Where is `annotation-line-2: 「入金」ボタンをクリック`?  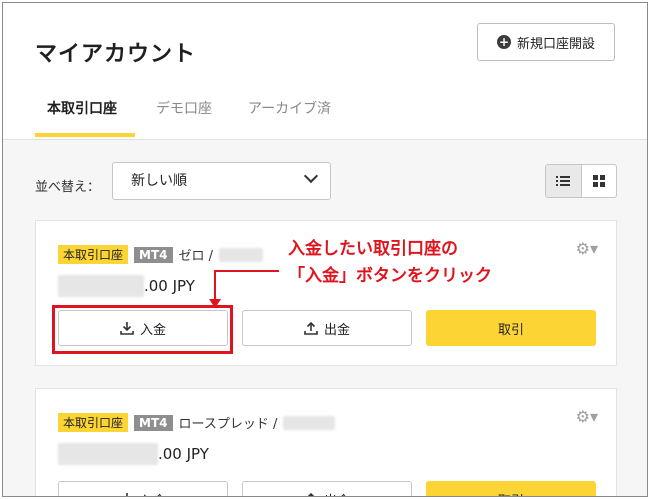 annotation-line-2: 「入金」ボタンをクリック is located at coordinates (390, 276).